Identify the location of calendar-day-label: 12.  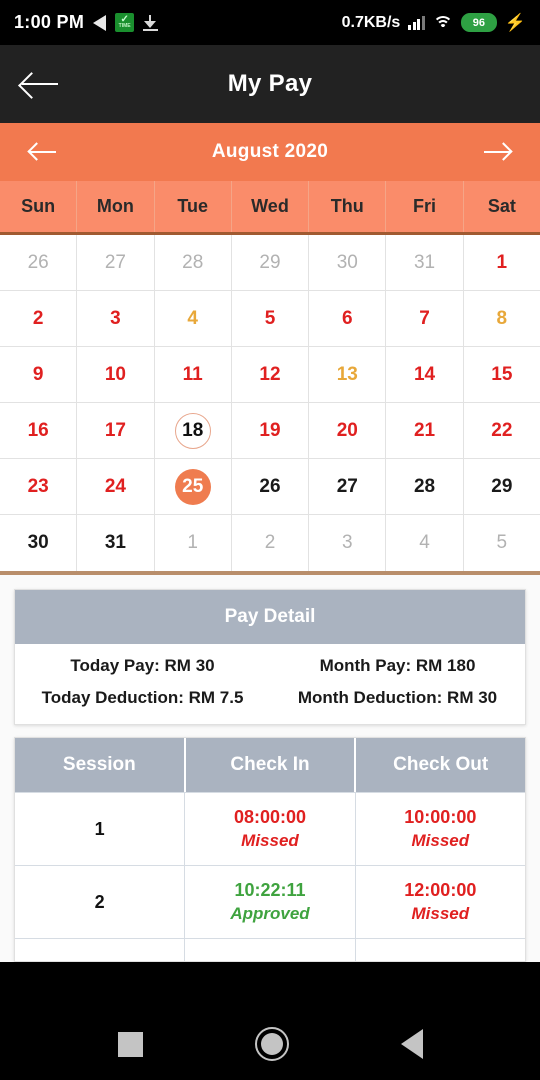
(270, 374).